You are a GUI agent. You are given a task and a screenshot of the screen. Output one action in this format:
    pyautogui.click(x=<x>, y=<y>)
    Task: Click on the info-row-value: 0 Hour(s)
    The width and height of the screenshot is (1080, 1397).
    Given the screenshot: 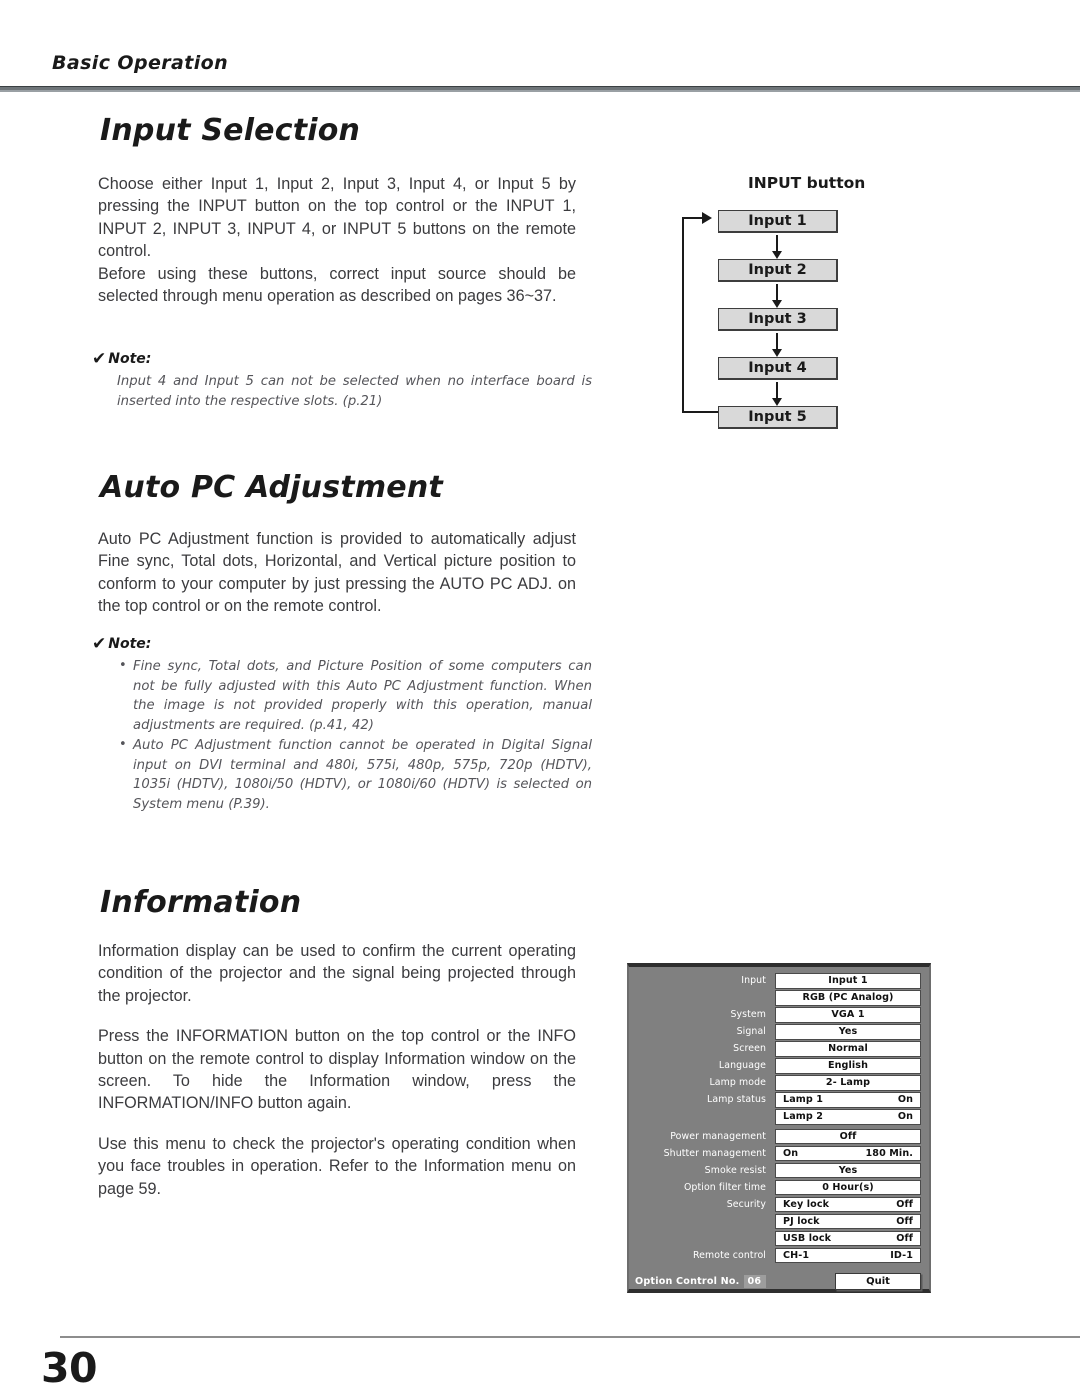 What is the action you would take?
    pyautogui.click(x=848, y=1187)
    